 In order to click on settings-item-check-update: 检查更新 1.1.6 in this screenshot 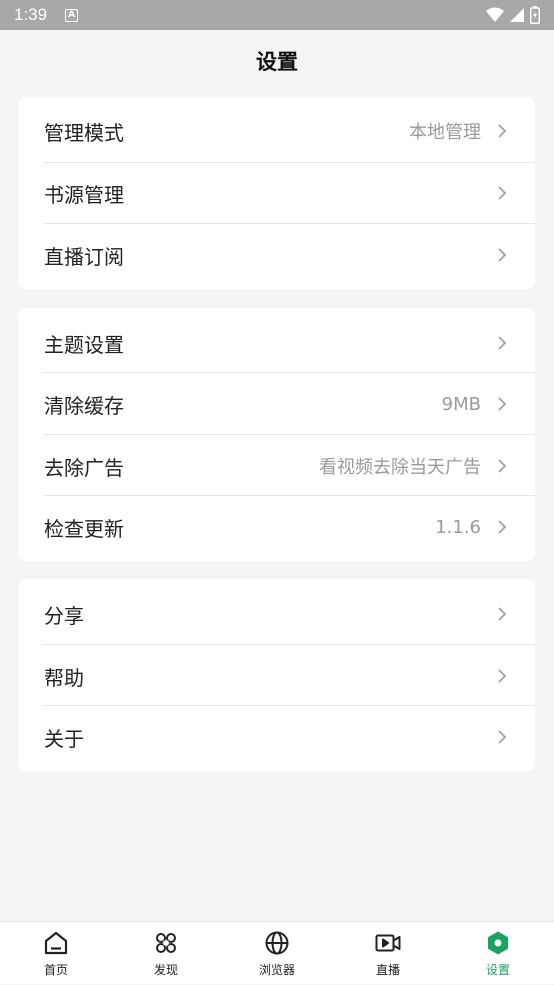, I will do `click(276, 527)`.